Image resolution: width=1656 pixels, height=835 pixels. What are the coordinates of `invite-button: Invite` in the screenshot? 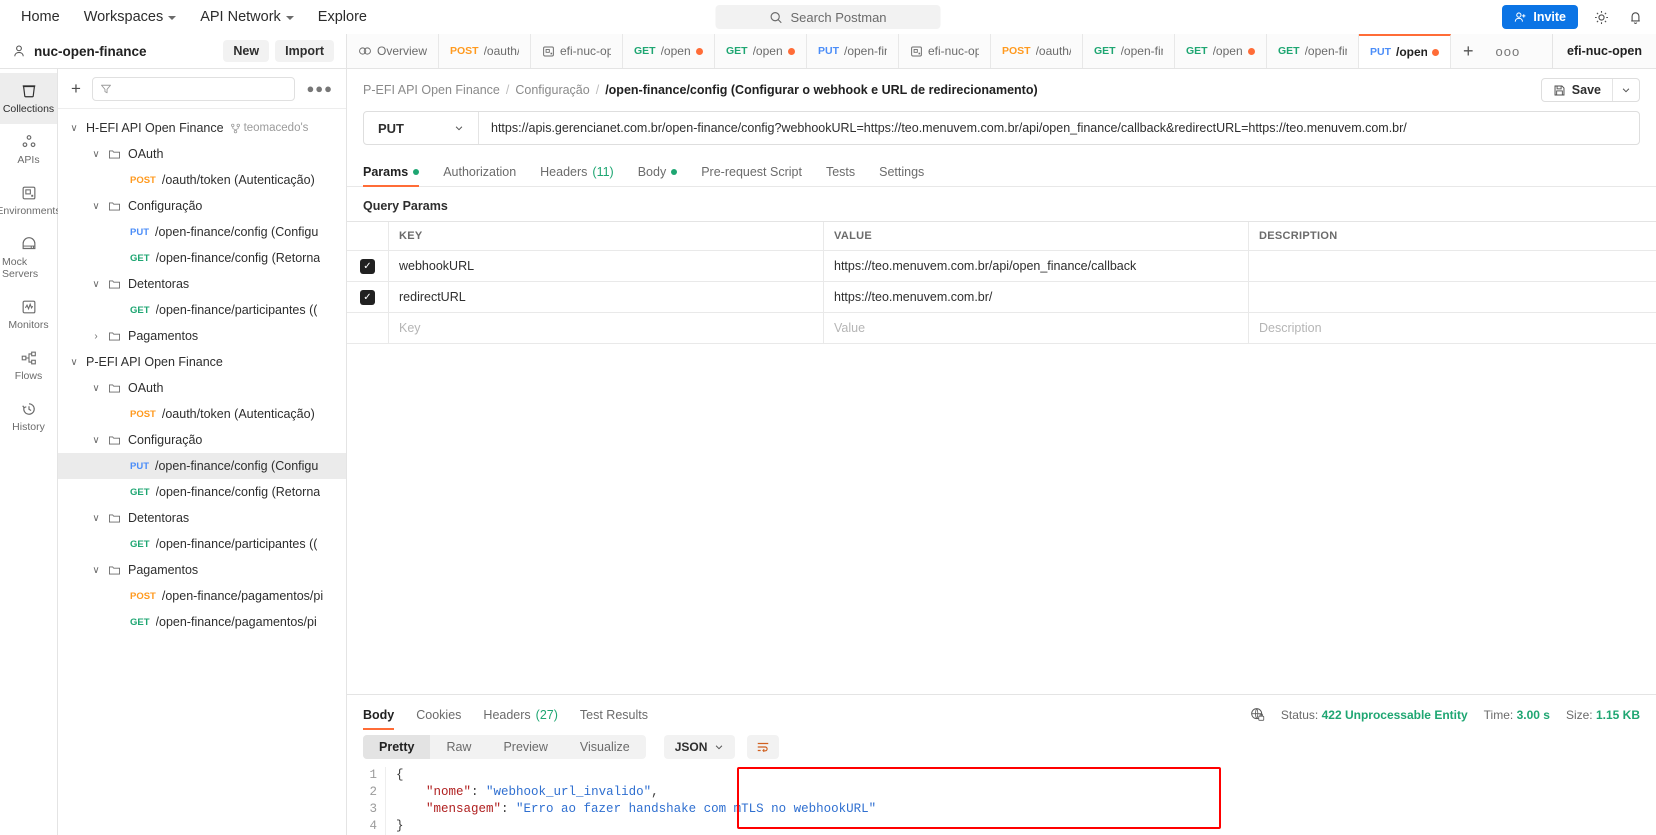 It's located at (1540, 17).